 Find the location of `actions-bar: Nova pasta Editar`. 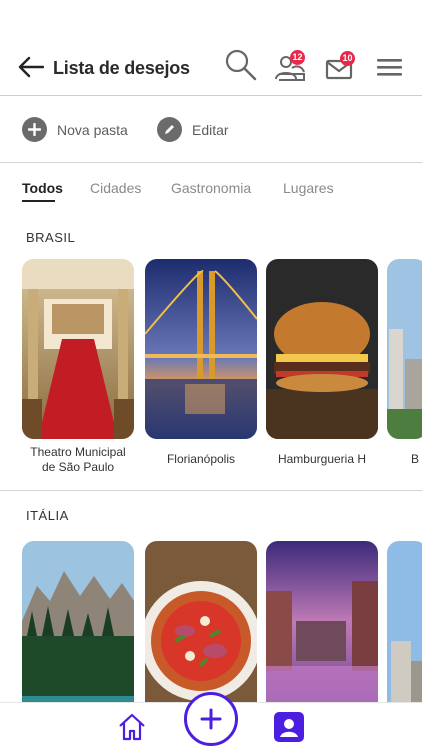

actions-bar: Nova pasta Editar is located at coordinates (211, 130).